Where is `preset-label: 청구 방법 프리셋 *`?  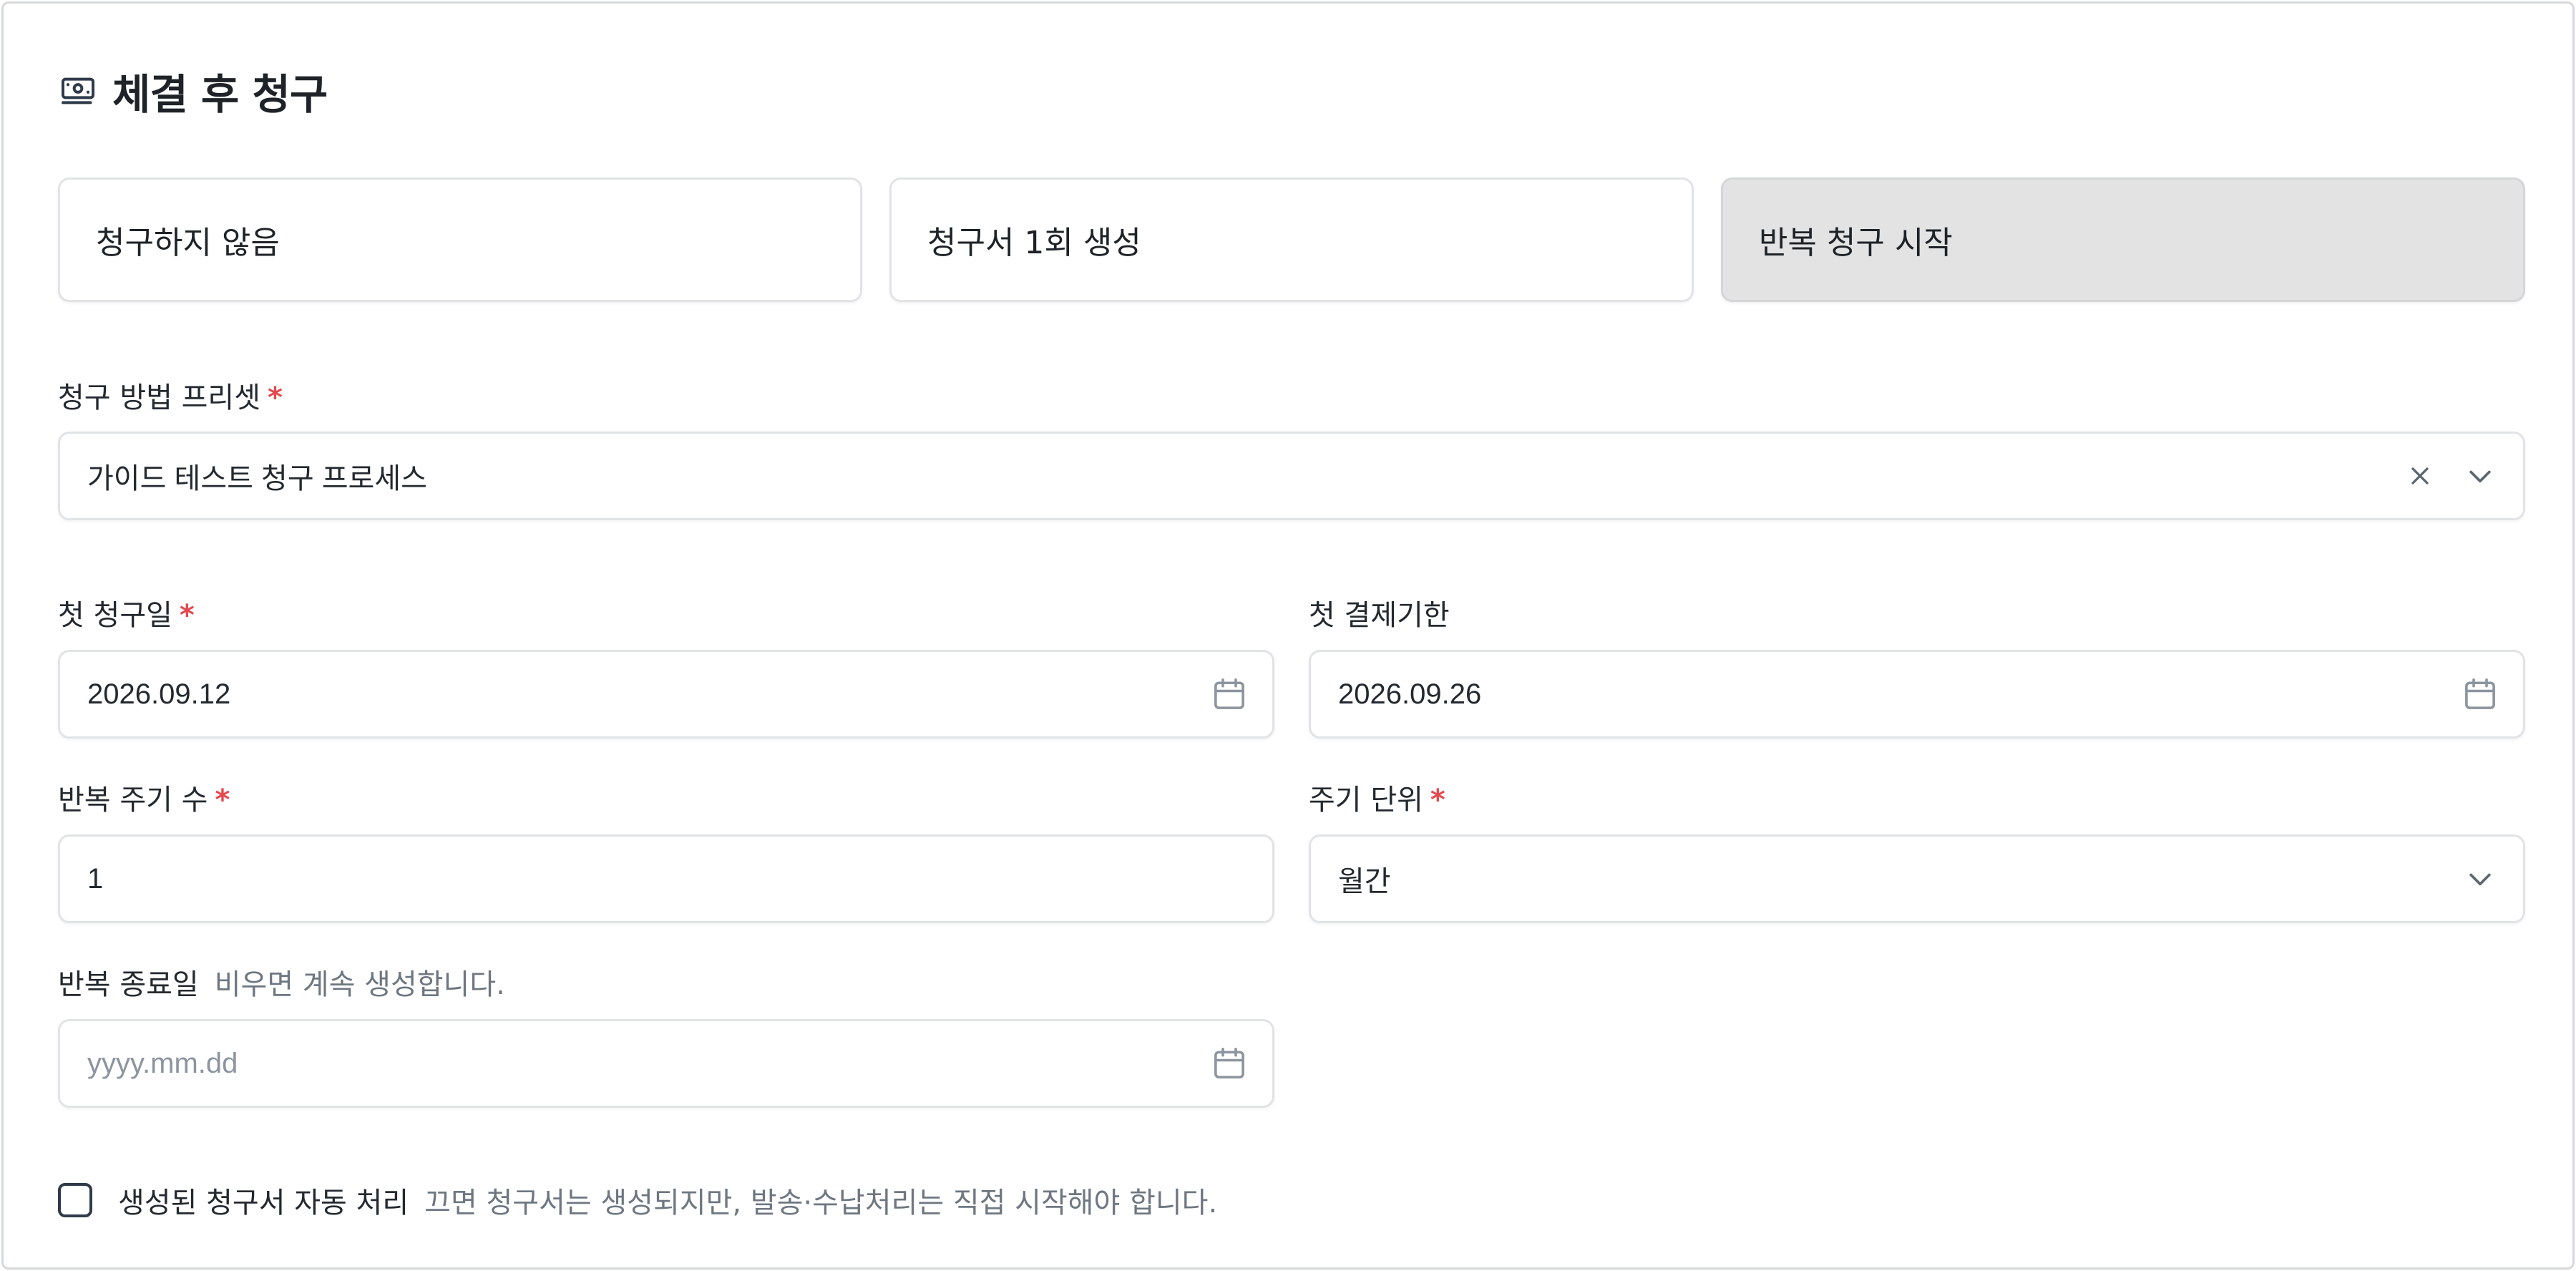
preset-label: 청구 방법 프리셋 * is located at coordinates (170, 395).